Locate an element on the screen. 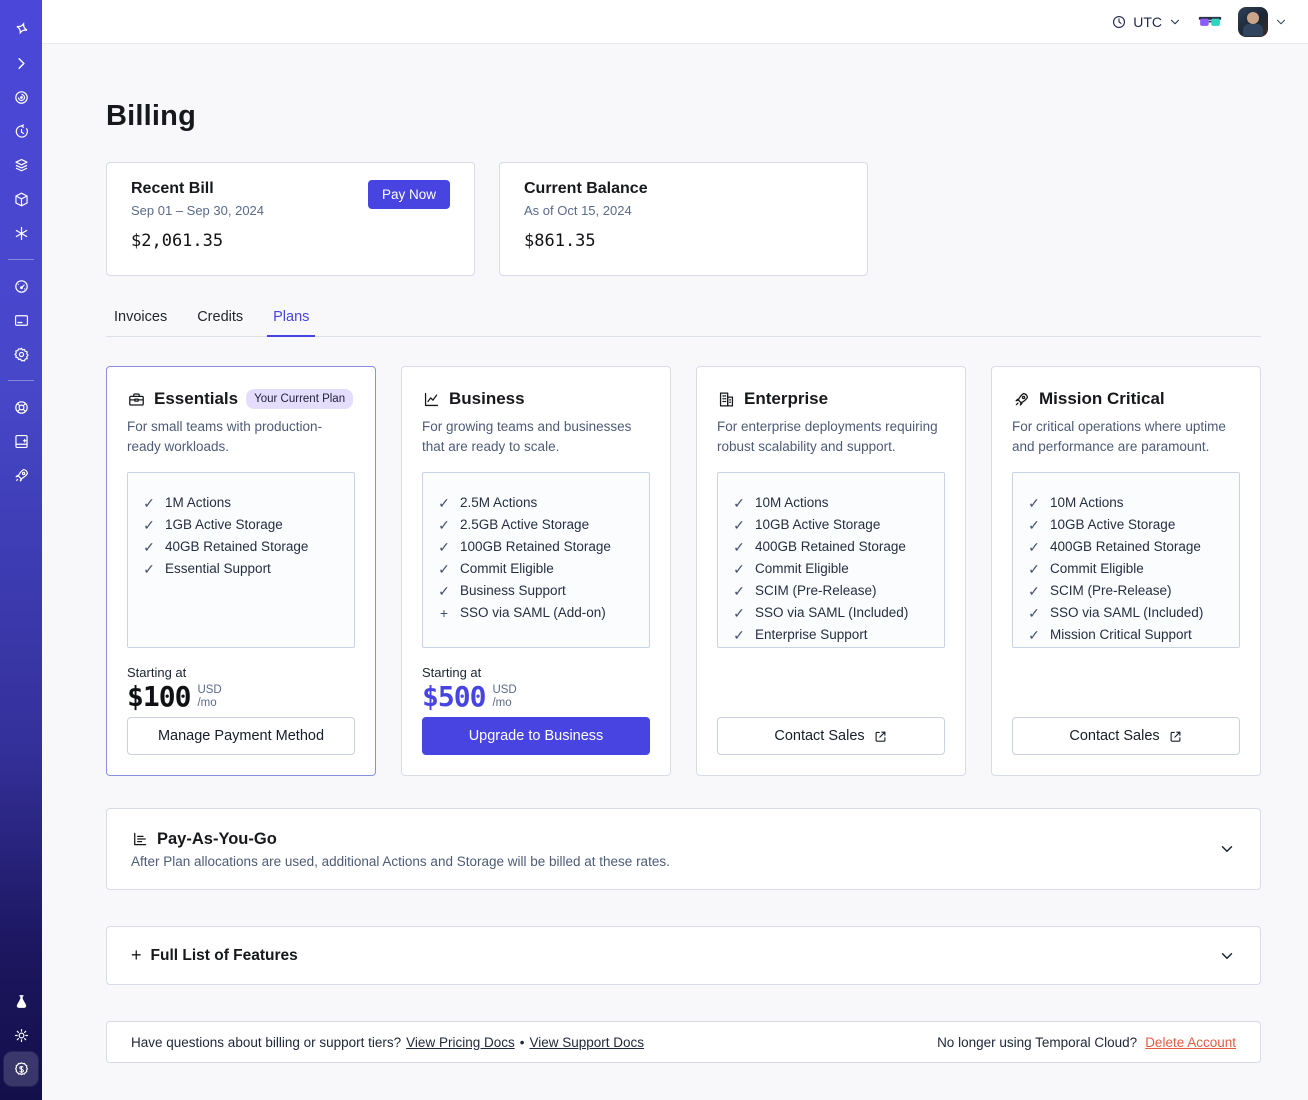 The width and height of the screenshot is (1308, 1100). gear-icon is located at coordinates (21, 354).